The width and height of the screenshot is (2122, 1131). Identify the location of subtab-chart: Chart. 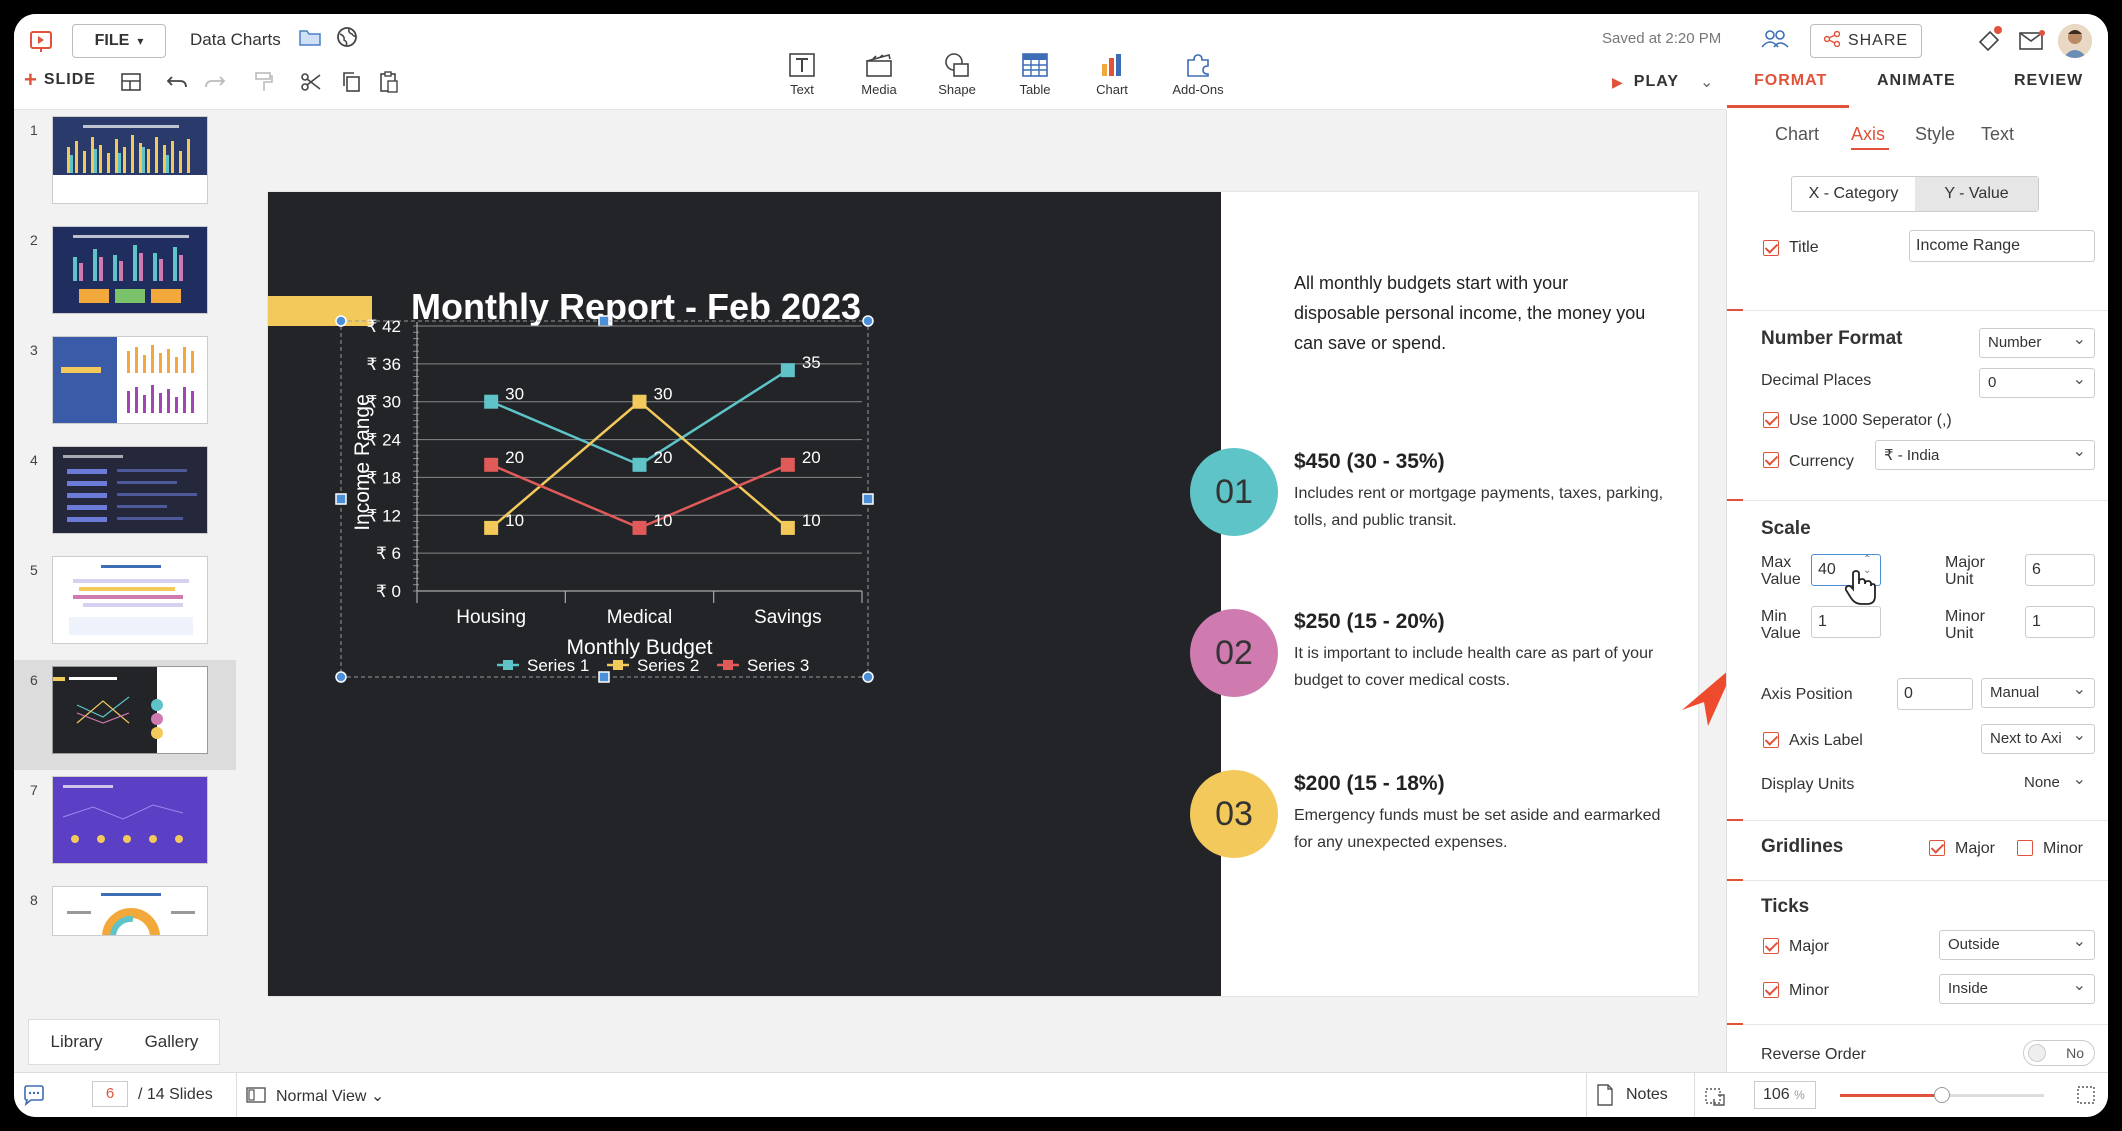
(1797, 134).